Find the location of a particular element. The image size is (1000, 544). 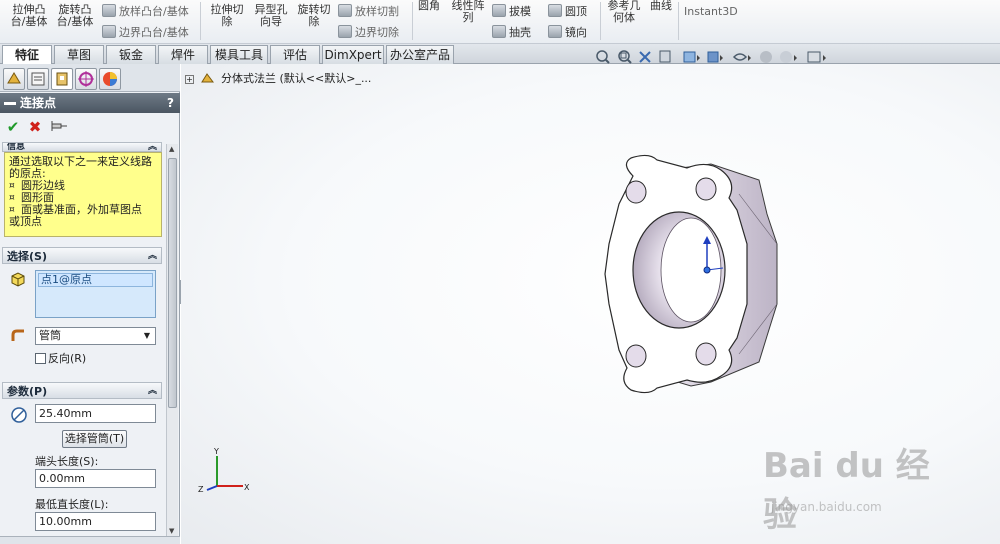

flange-part-model is located at coordinates (691, 274).